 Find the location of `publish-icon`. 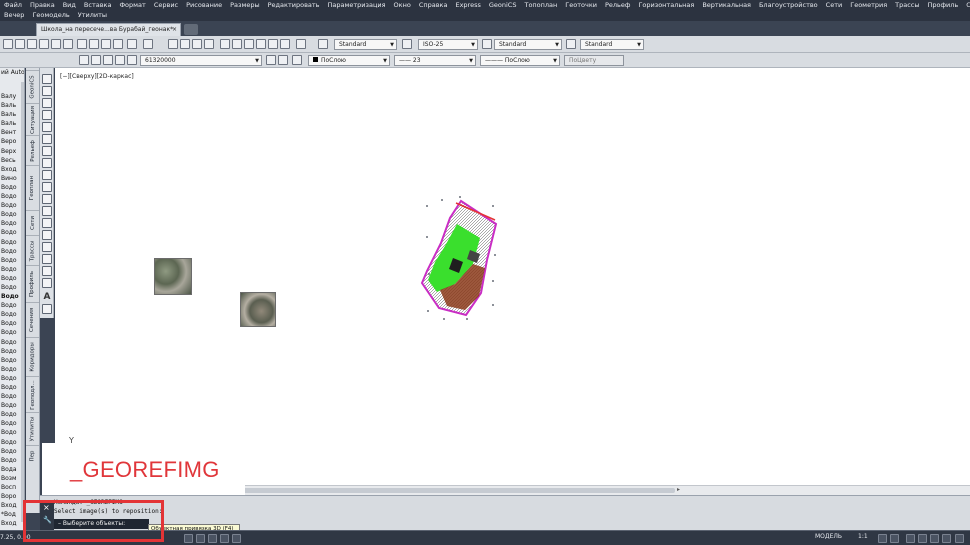

publish-icon is located at coordinates (68, 44).